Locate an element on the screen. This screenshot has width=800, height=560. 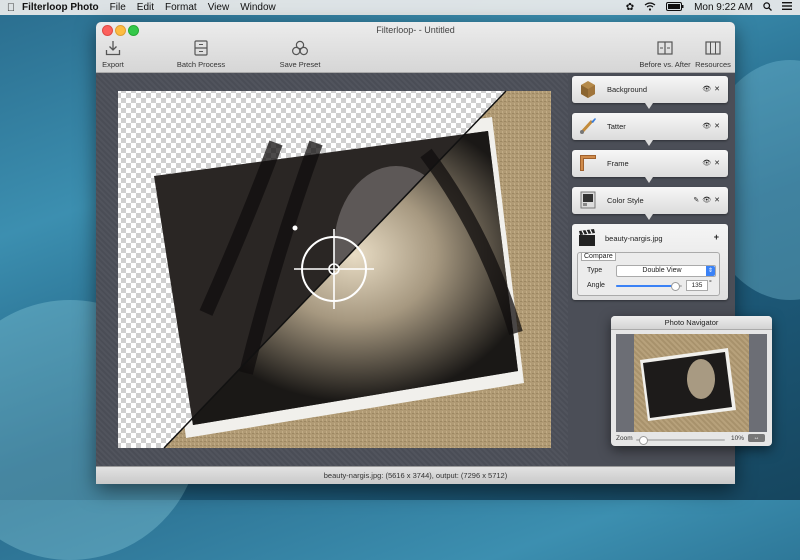
zoom-row: Zoom 10% ↔ is located at coordinates (691, 439).